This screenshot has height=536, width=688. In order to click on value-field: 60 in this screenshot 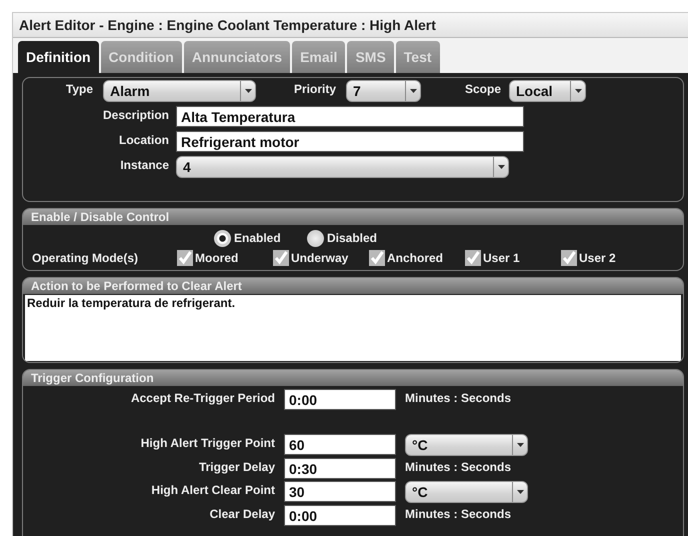, I will do `click(340, 444)`.